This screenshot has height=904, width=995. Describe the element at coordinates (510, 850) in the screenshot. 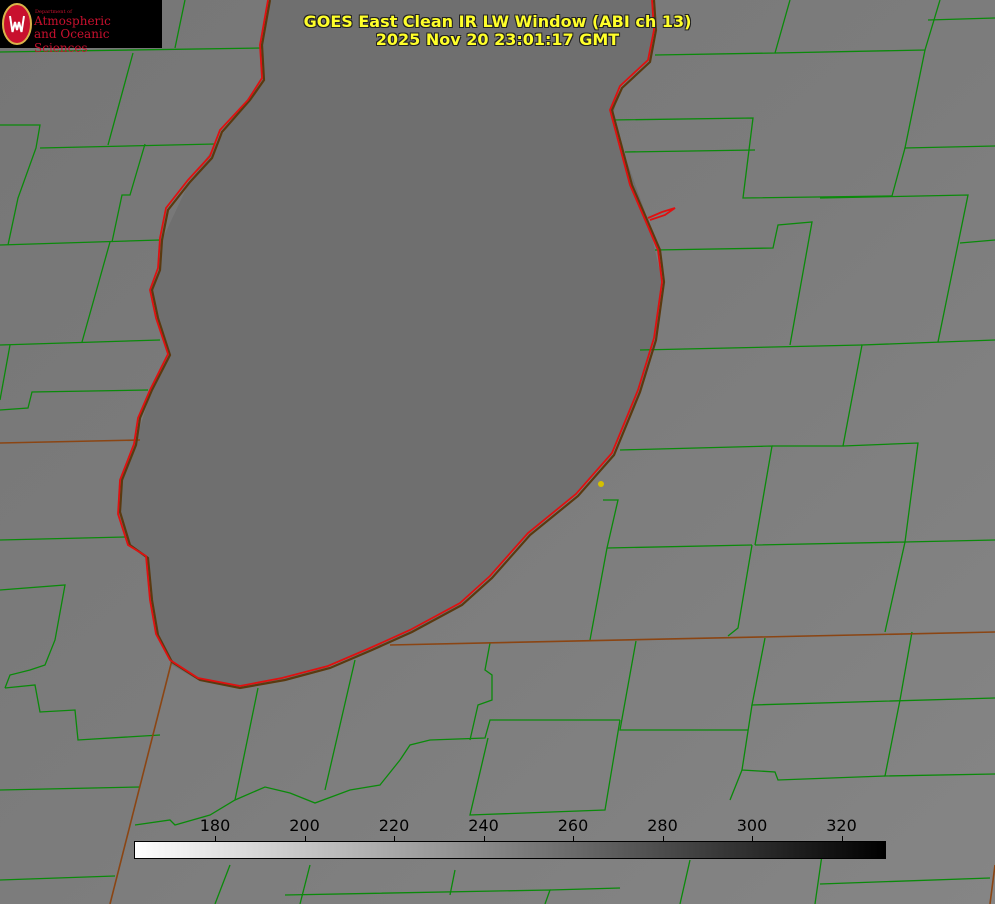

I see `temperature-colorbar` at that location.